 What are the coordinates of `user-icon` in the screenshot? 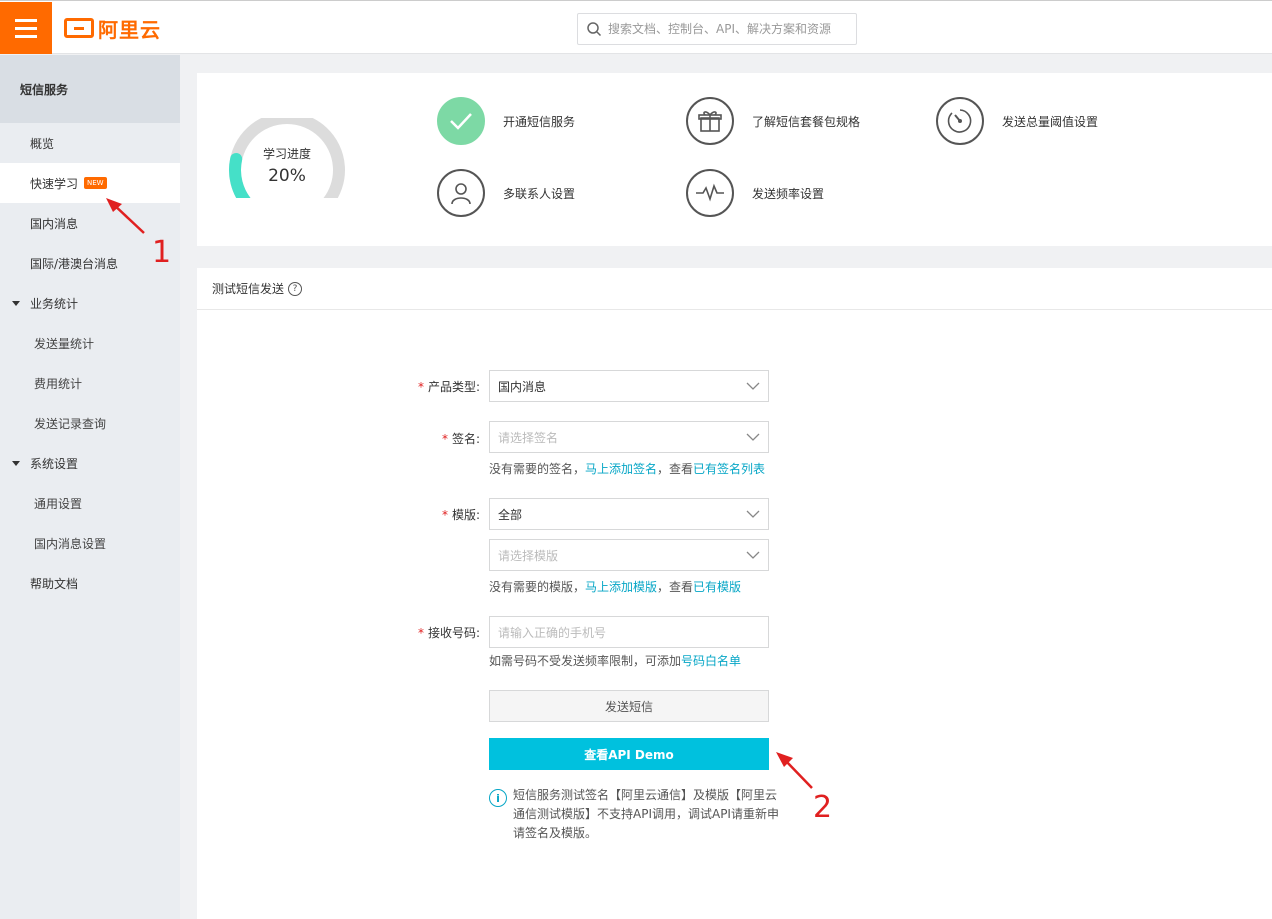 It's located at (461, 193).